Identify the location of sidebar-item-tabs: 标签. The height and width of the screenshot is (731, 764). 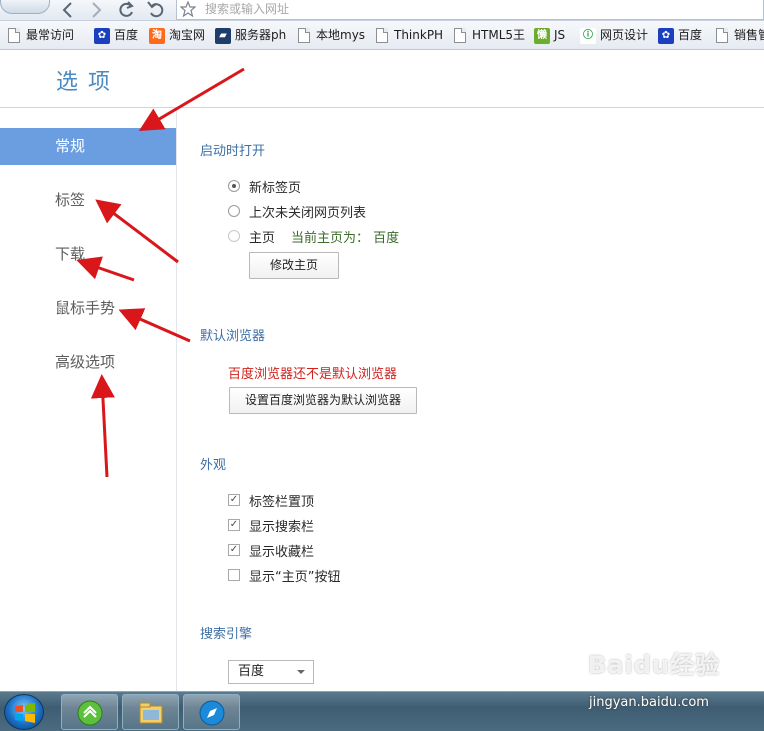
(88, 200).